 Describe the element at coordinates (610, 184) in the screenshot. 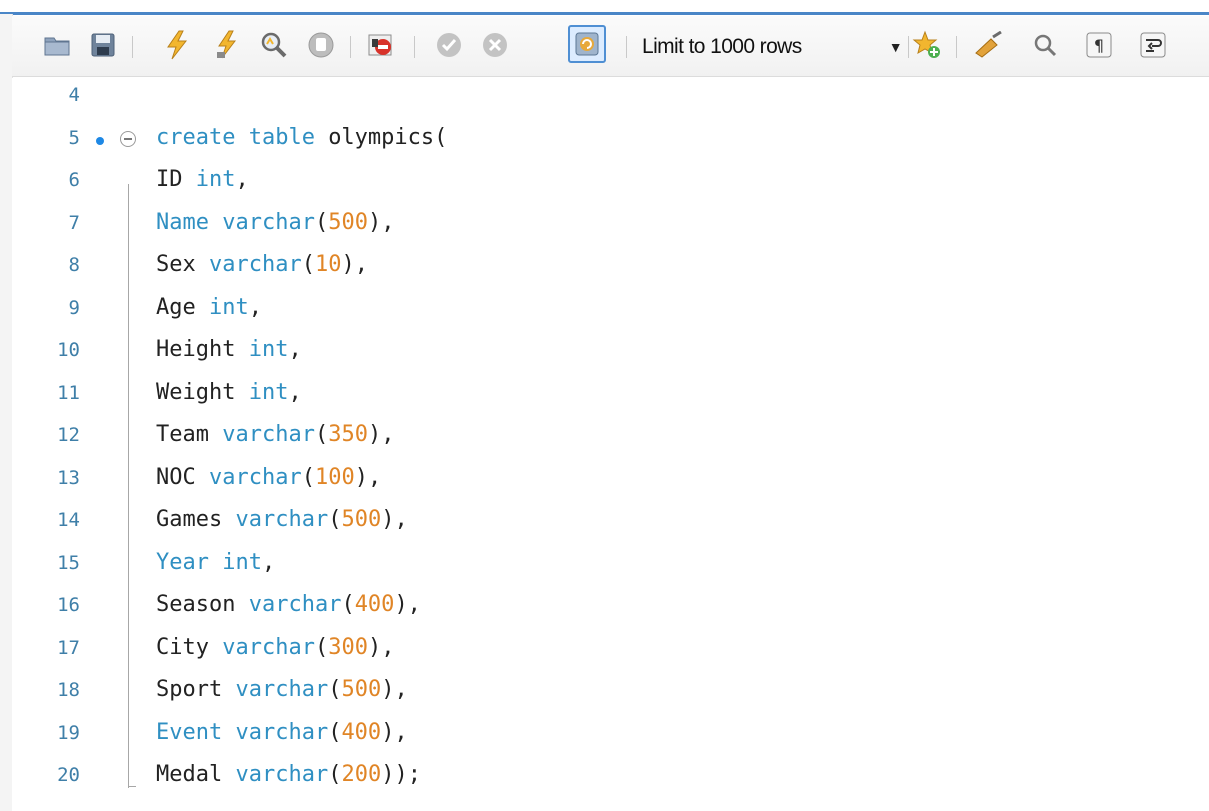

I see `code-line: 6 ID int,` at that location.